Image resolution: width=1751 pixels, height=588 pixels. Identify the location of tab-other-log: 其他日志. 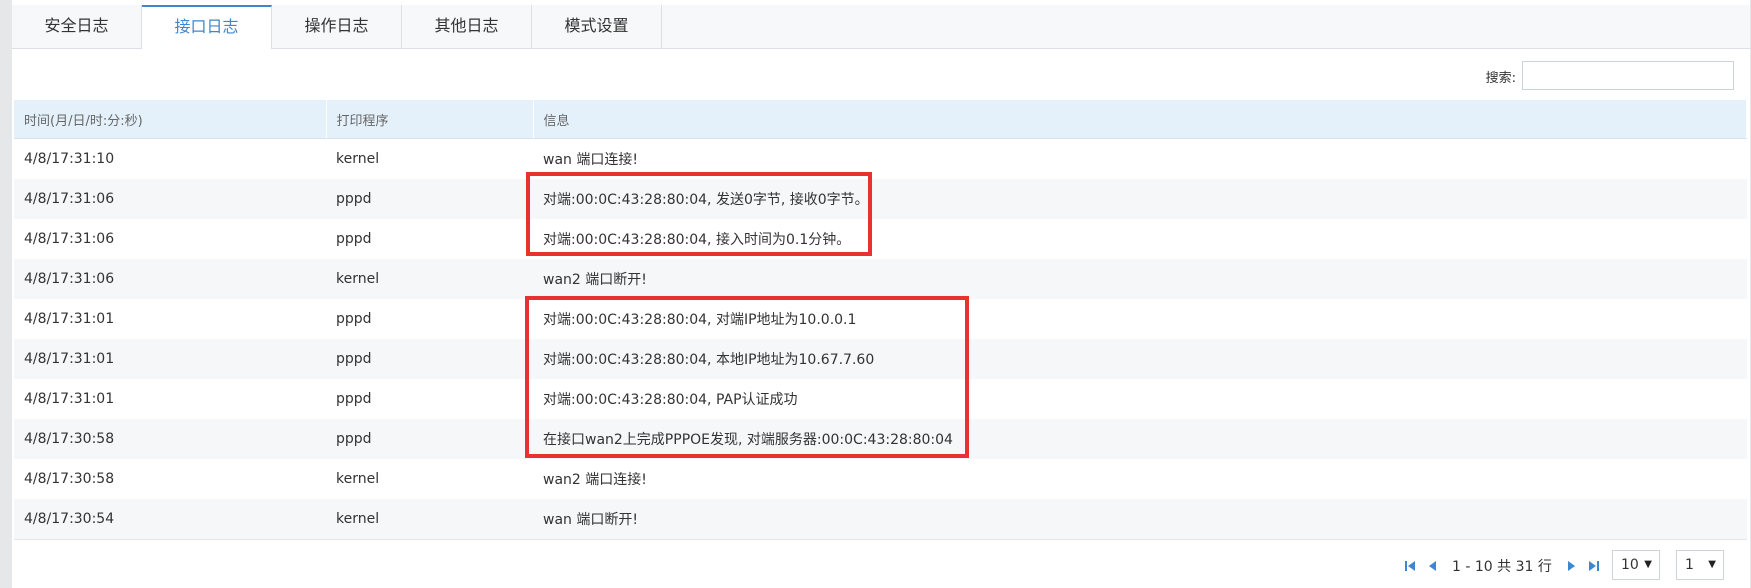
(467, 26).